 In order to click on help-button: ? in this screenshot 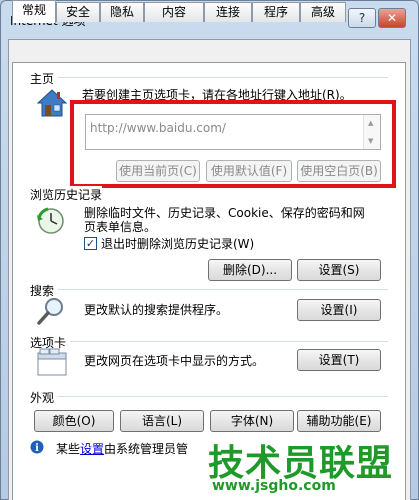, I will do `click(362, 18)`.